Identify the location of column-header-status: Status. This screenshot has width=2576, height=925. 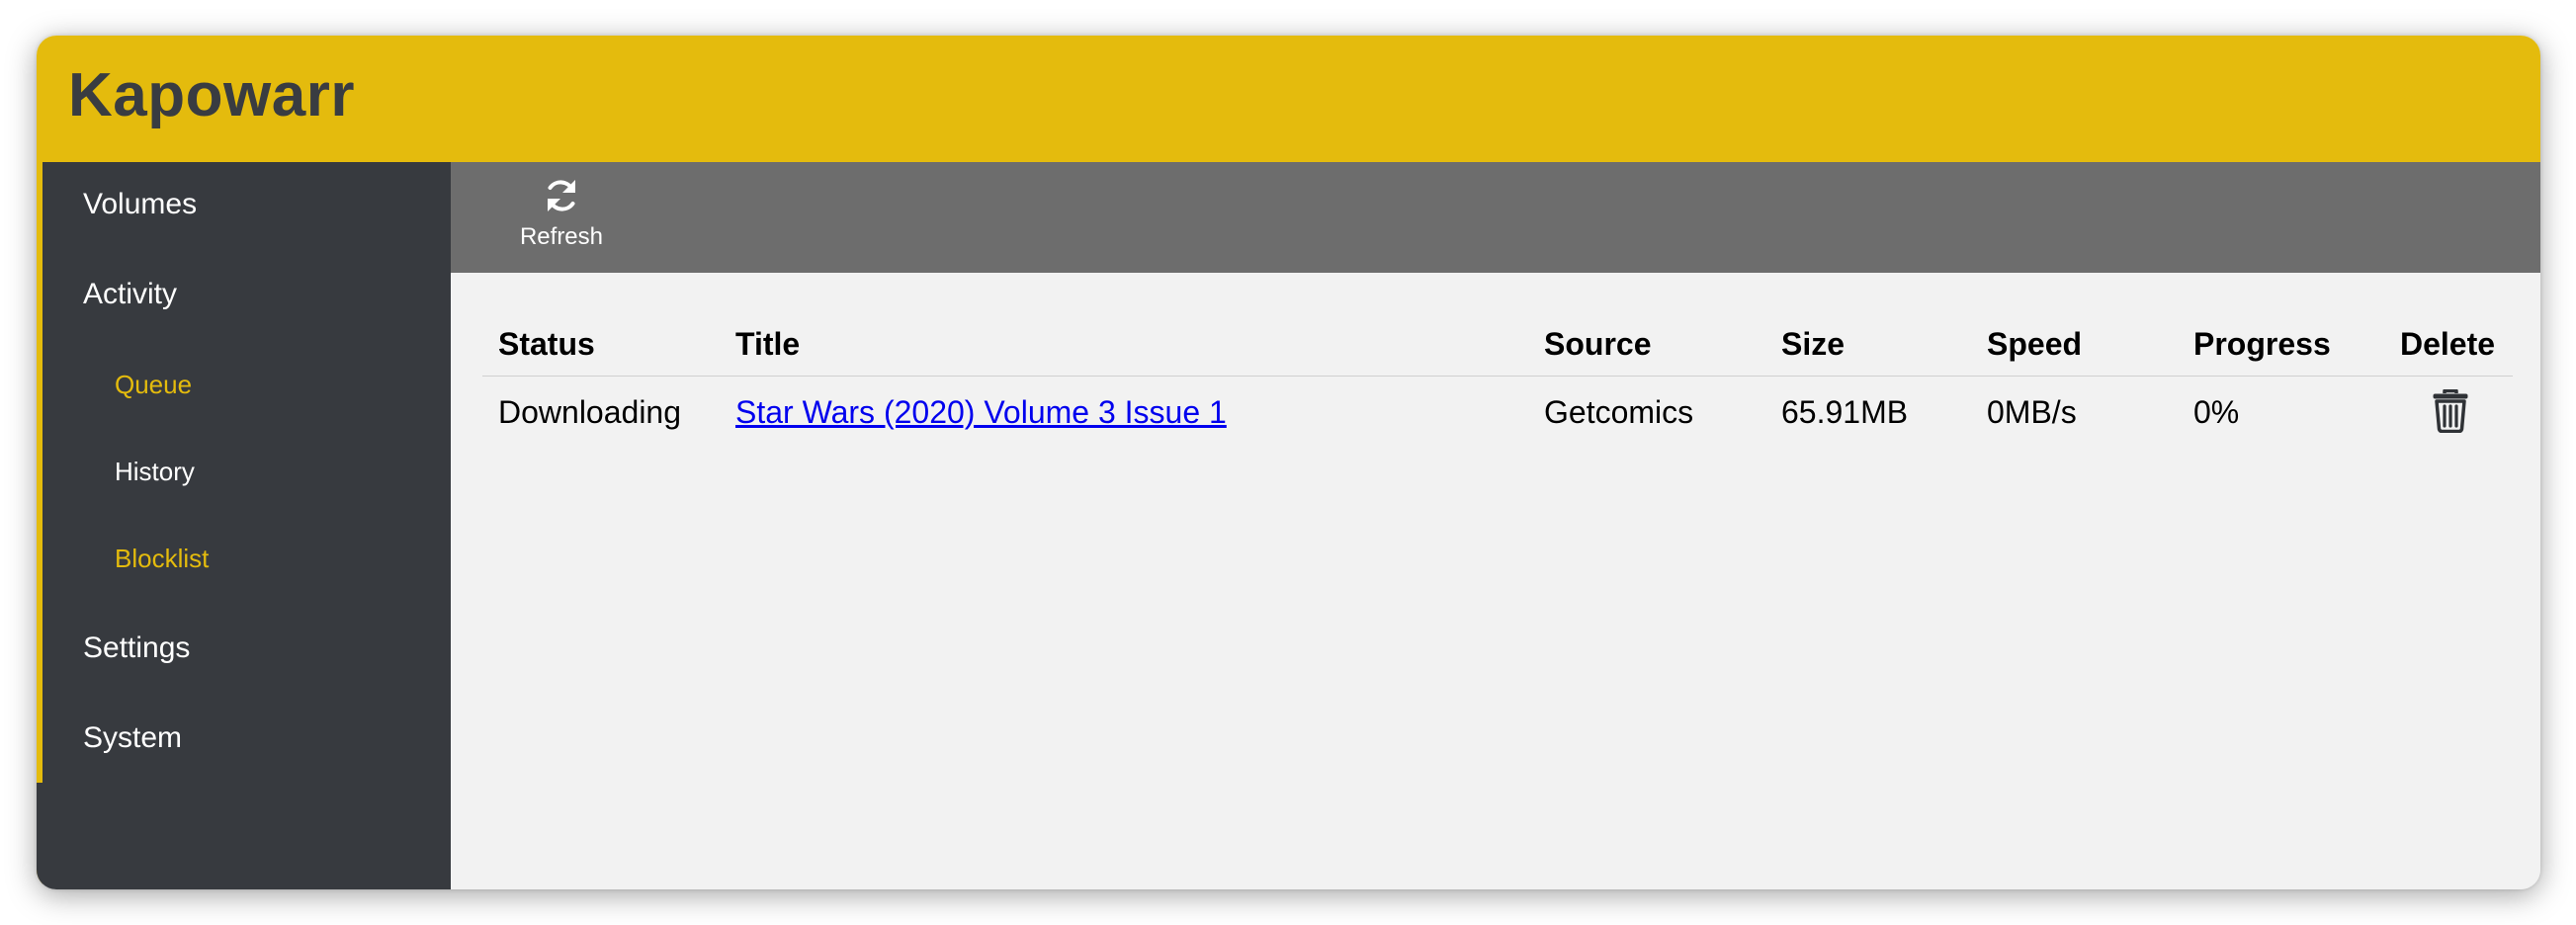
(546, 344).